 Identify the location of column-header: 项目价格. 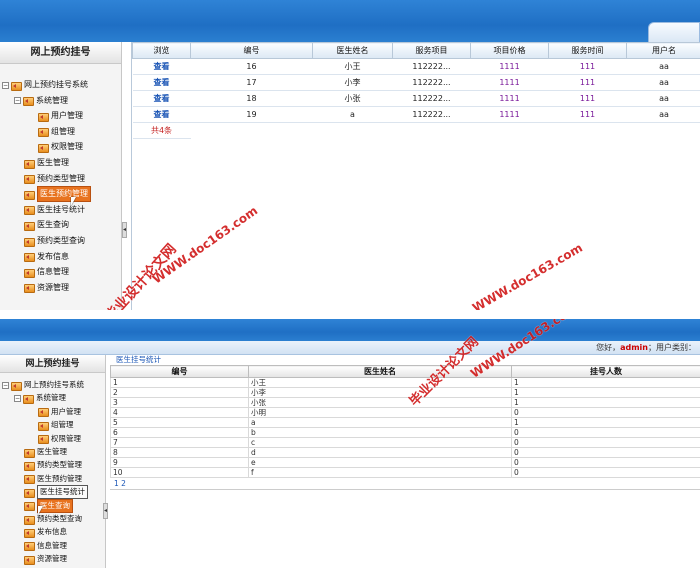
(509, 50).